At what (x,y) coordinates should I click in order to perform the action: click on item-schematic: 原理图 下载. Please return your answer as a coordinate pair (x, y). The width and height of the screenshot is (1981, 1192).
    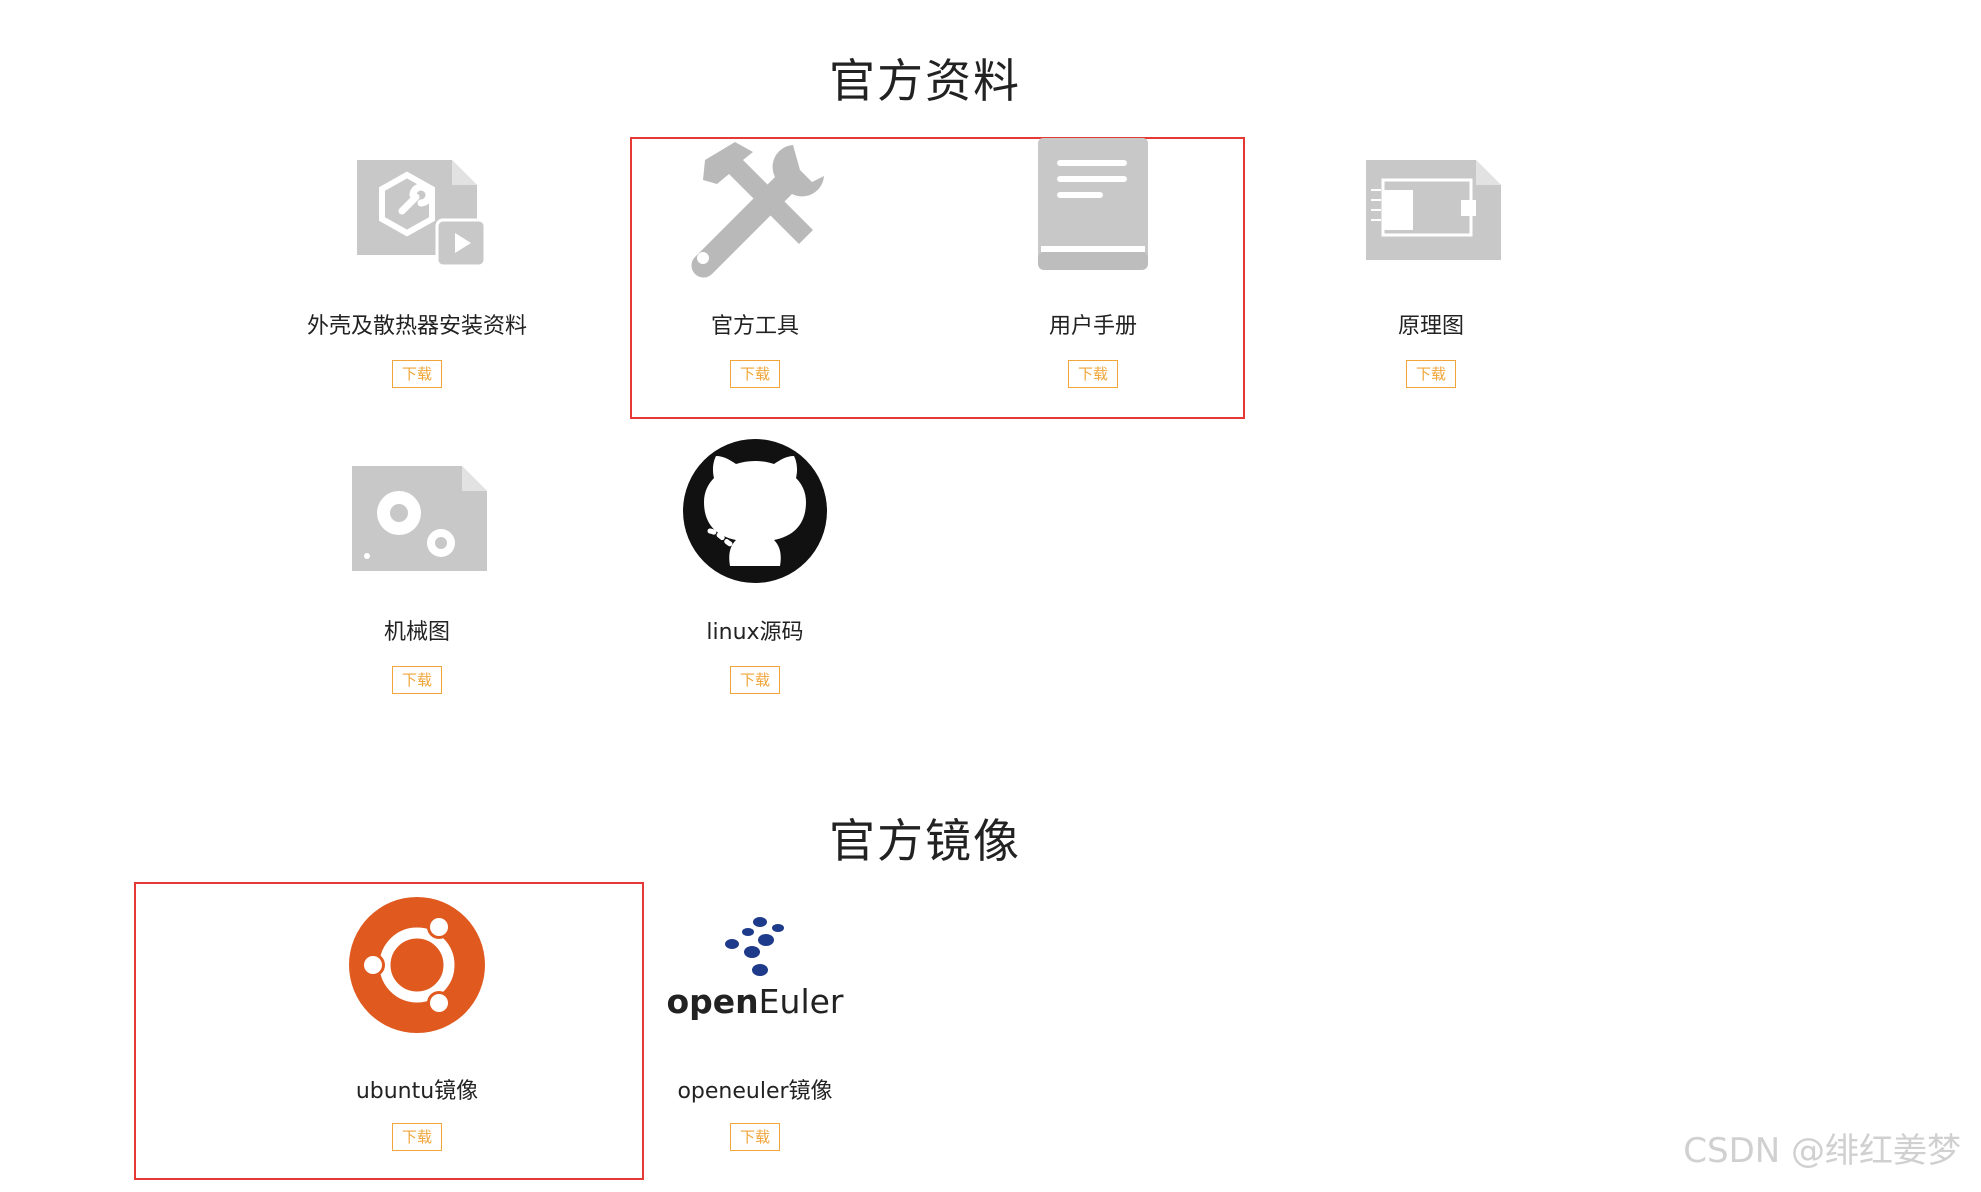
    Looking at the image, I should click on (1431, 280).